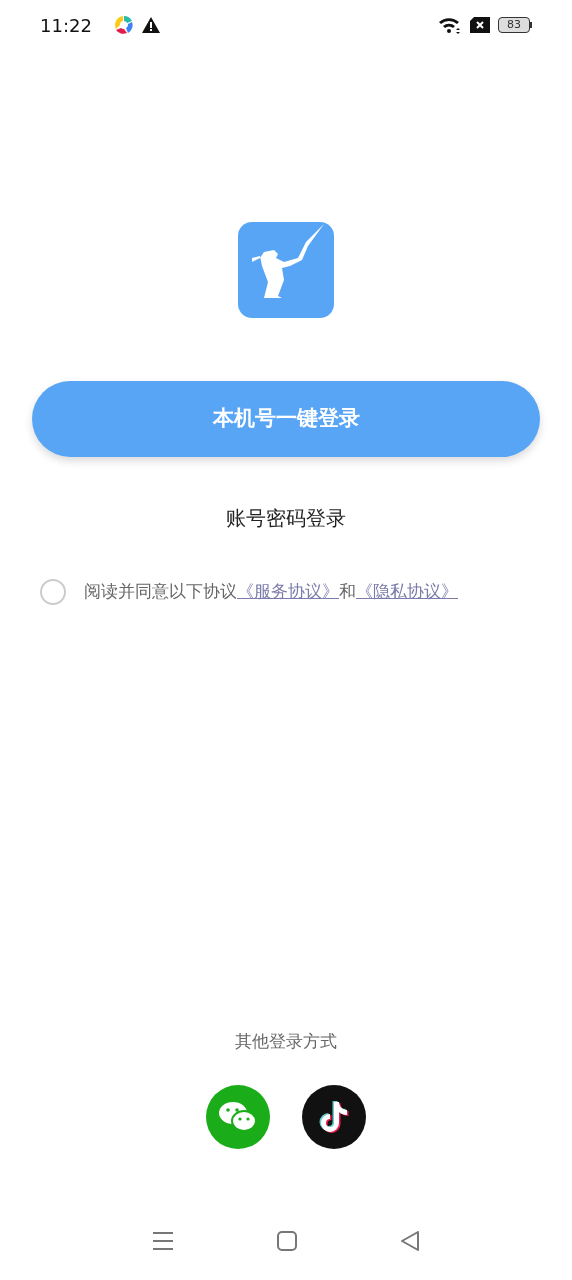 Image resolution: width=572 pixels, height=1280 pixels. I want to click on home-icon, so click(287, 1240).